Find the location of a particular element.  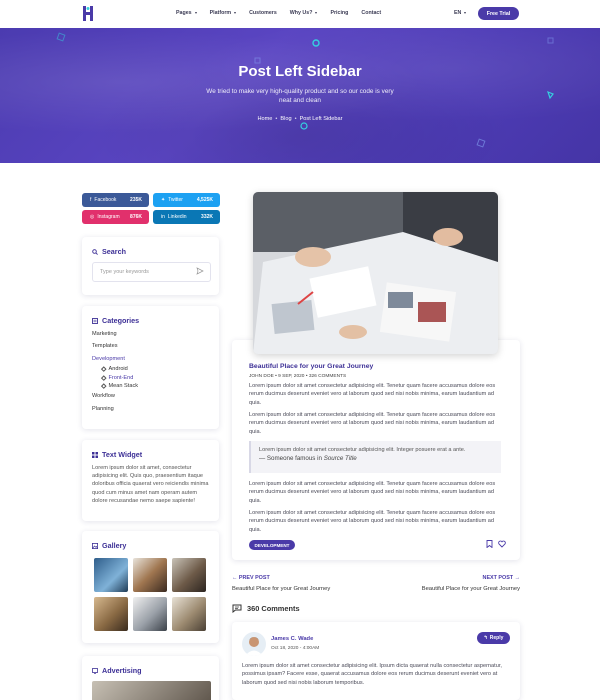

instagram-button: ◎ Instagram 876K is located at coordinates (115, 217).